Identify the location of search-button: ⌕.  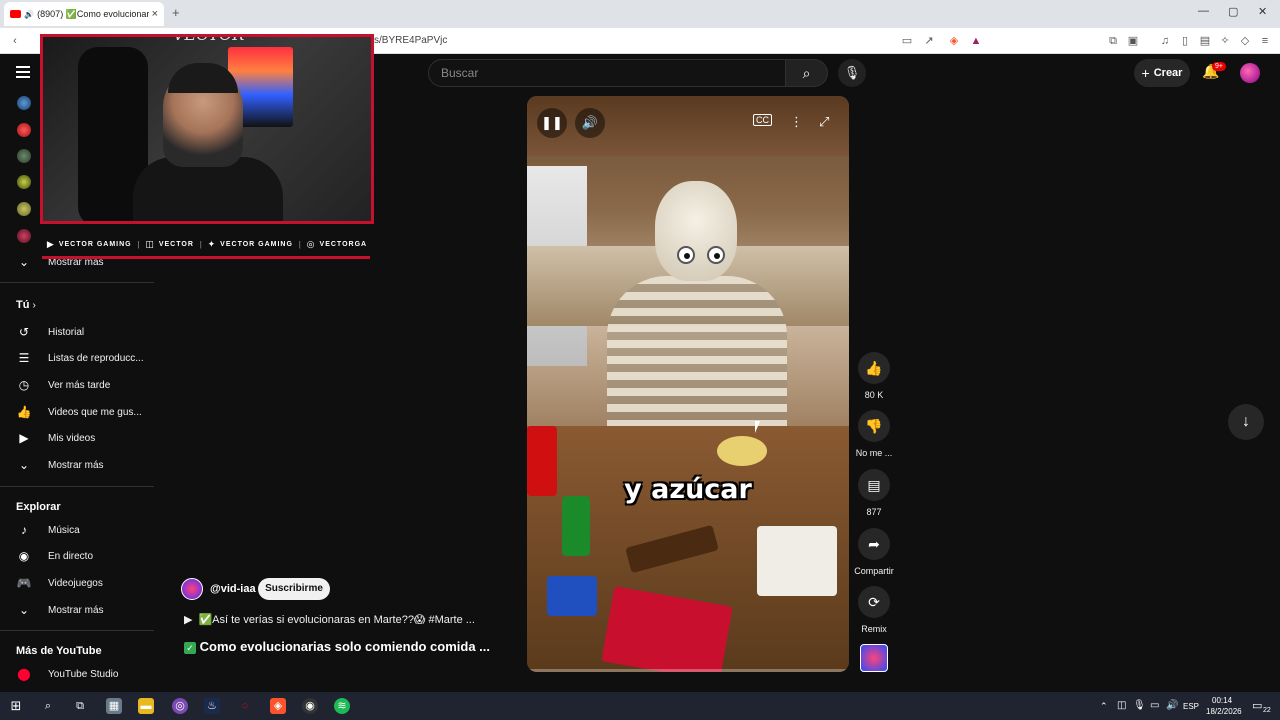
(807, 73).